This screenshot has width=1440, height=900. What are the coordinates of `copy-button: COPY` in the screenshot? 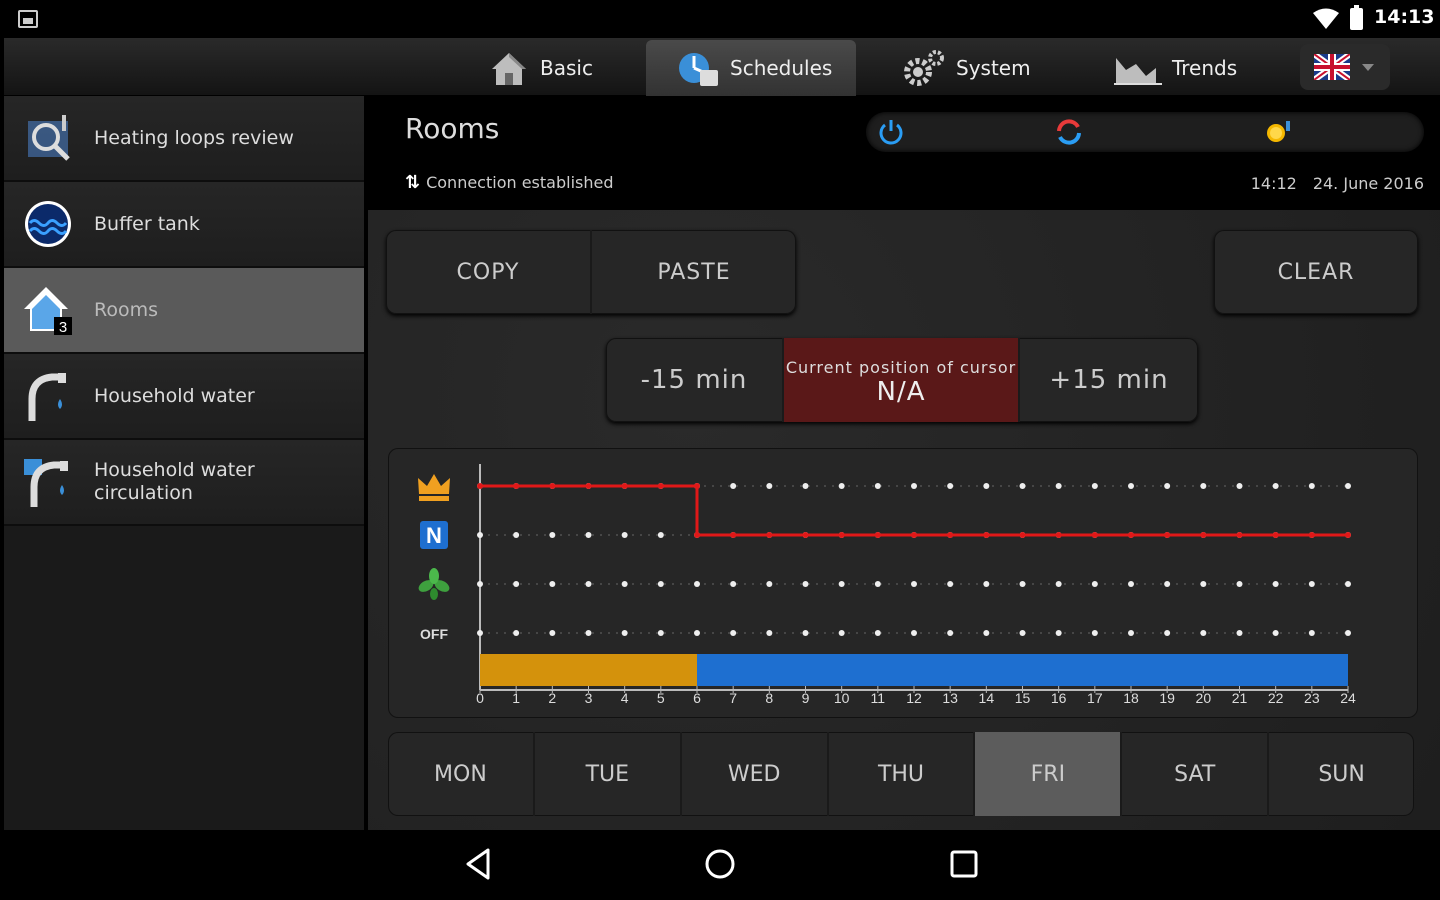 It's located at (488, 272).